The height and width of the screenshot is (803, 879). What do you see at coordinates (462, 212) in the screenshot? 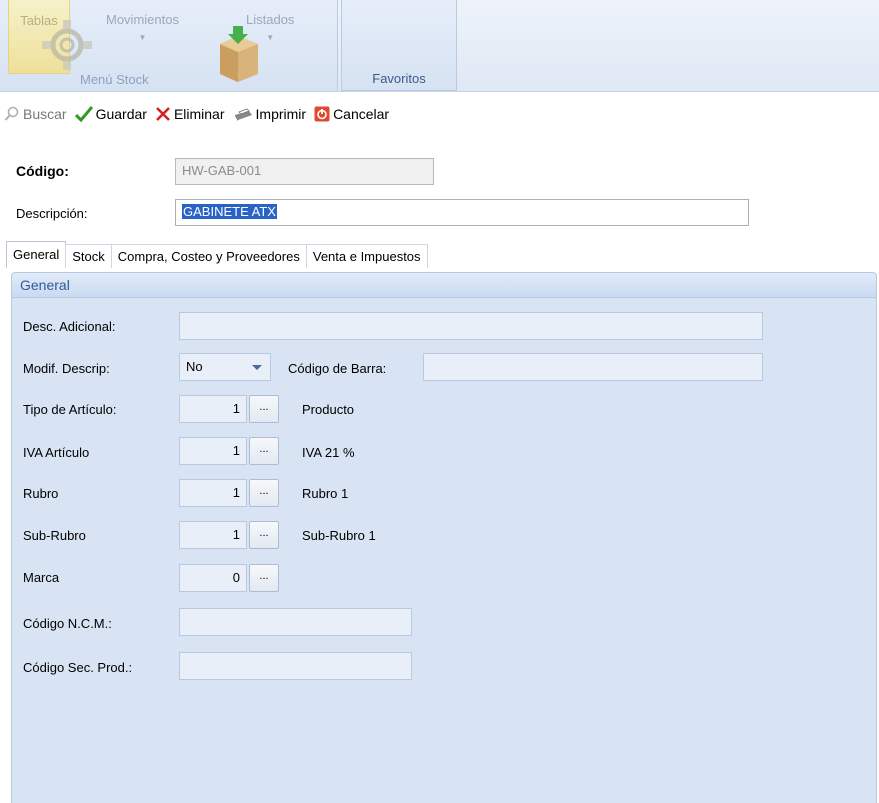
I see `descripcion-field: GABINETE ATX` at bounding box center [462, 212].